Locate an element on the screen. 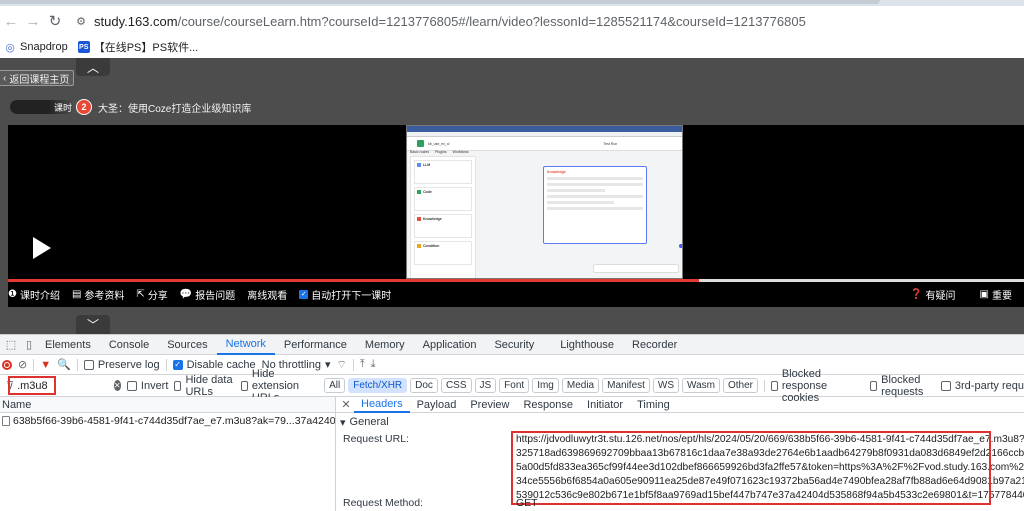  tab-response: Response is located at coordinates (548, 405).